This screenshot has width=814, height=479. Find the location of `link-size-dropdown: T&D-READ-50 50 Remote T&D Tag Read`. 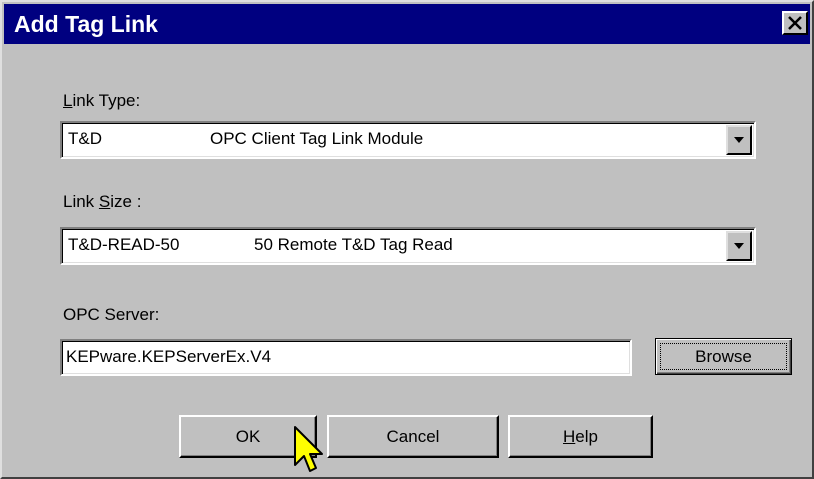

link-size-dropdown: T&D-READ-50 50 Remote T&D Tag Read is located at coordinates (408, 246).